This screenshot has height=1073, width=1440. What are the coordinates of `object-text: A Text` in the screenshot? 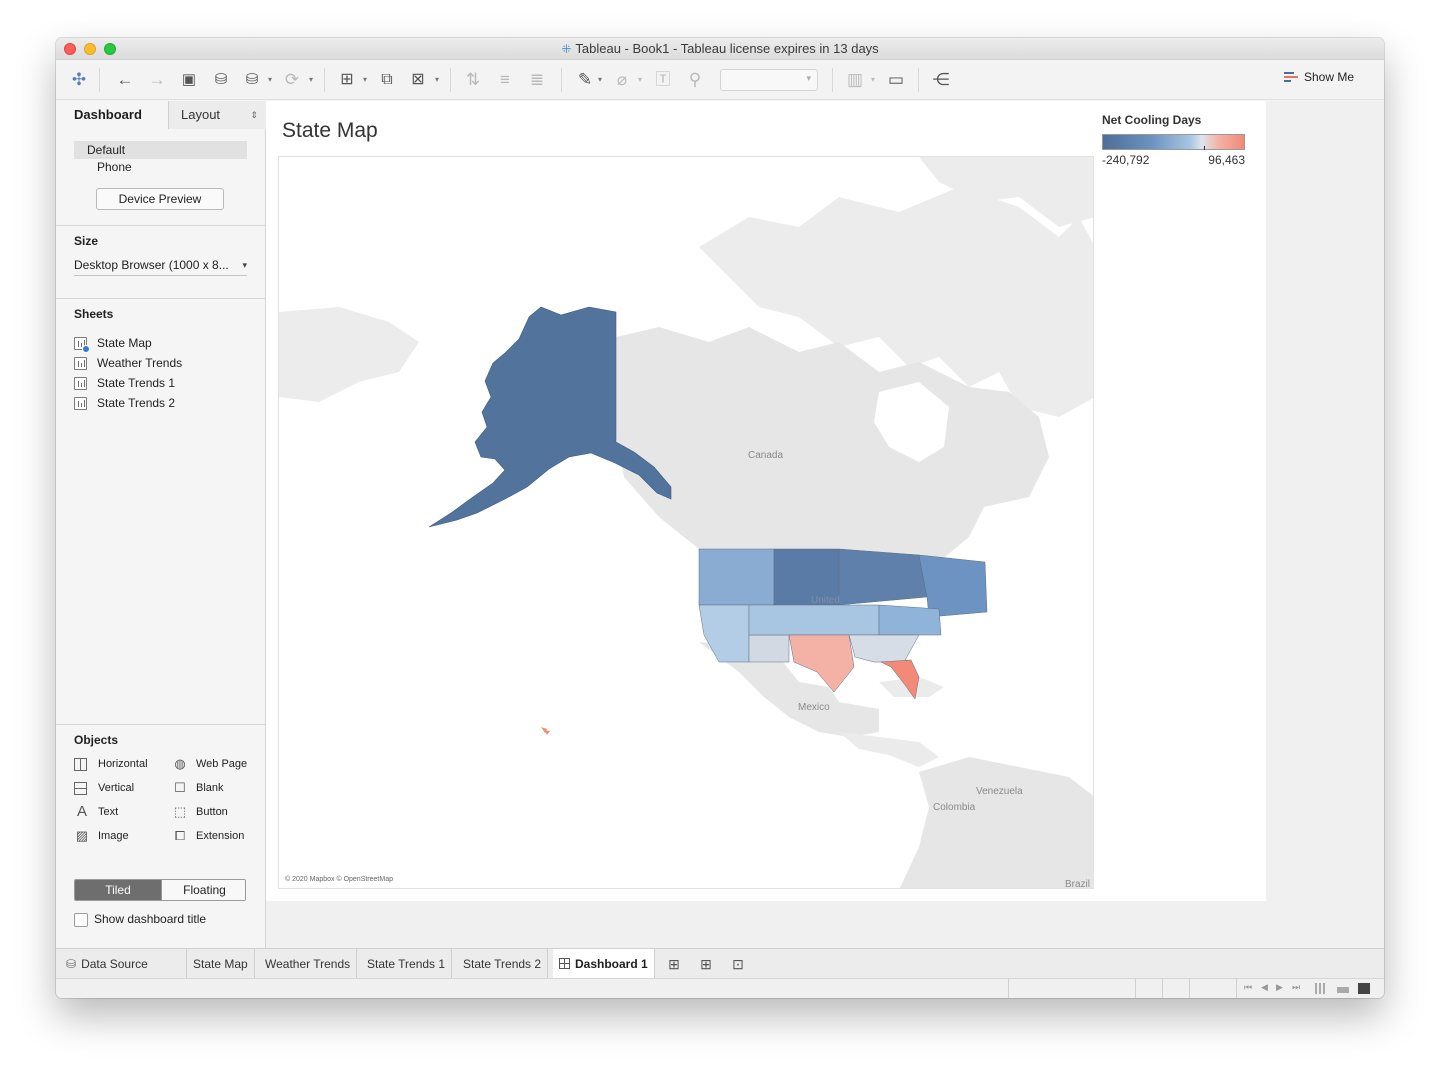 It's located at (96, 812).